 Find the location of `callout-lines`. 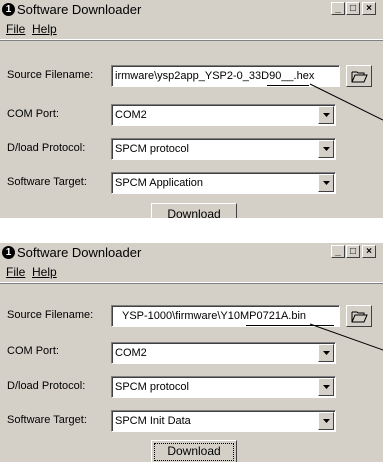

callout-lines is located at coordinates (346, 217).